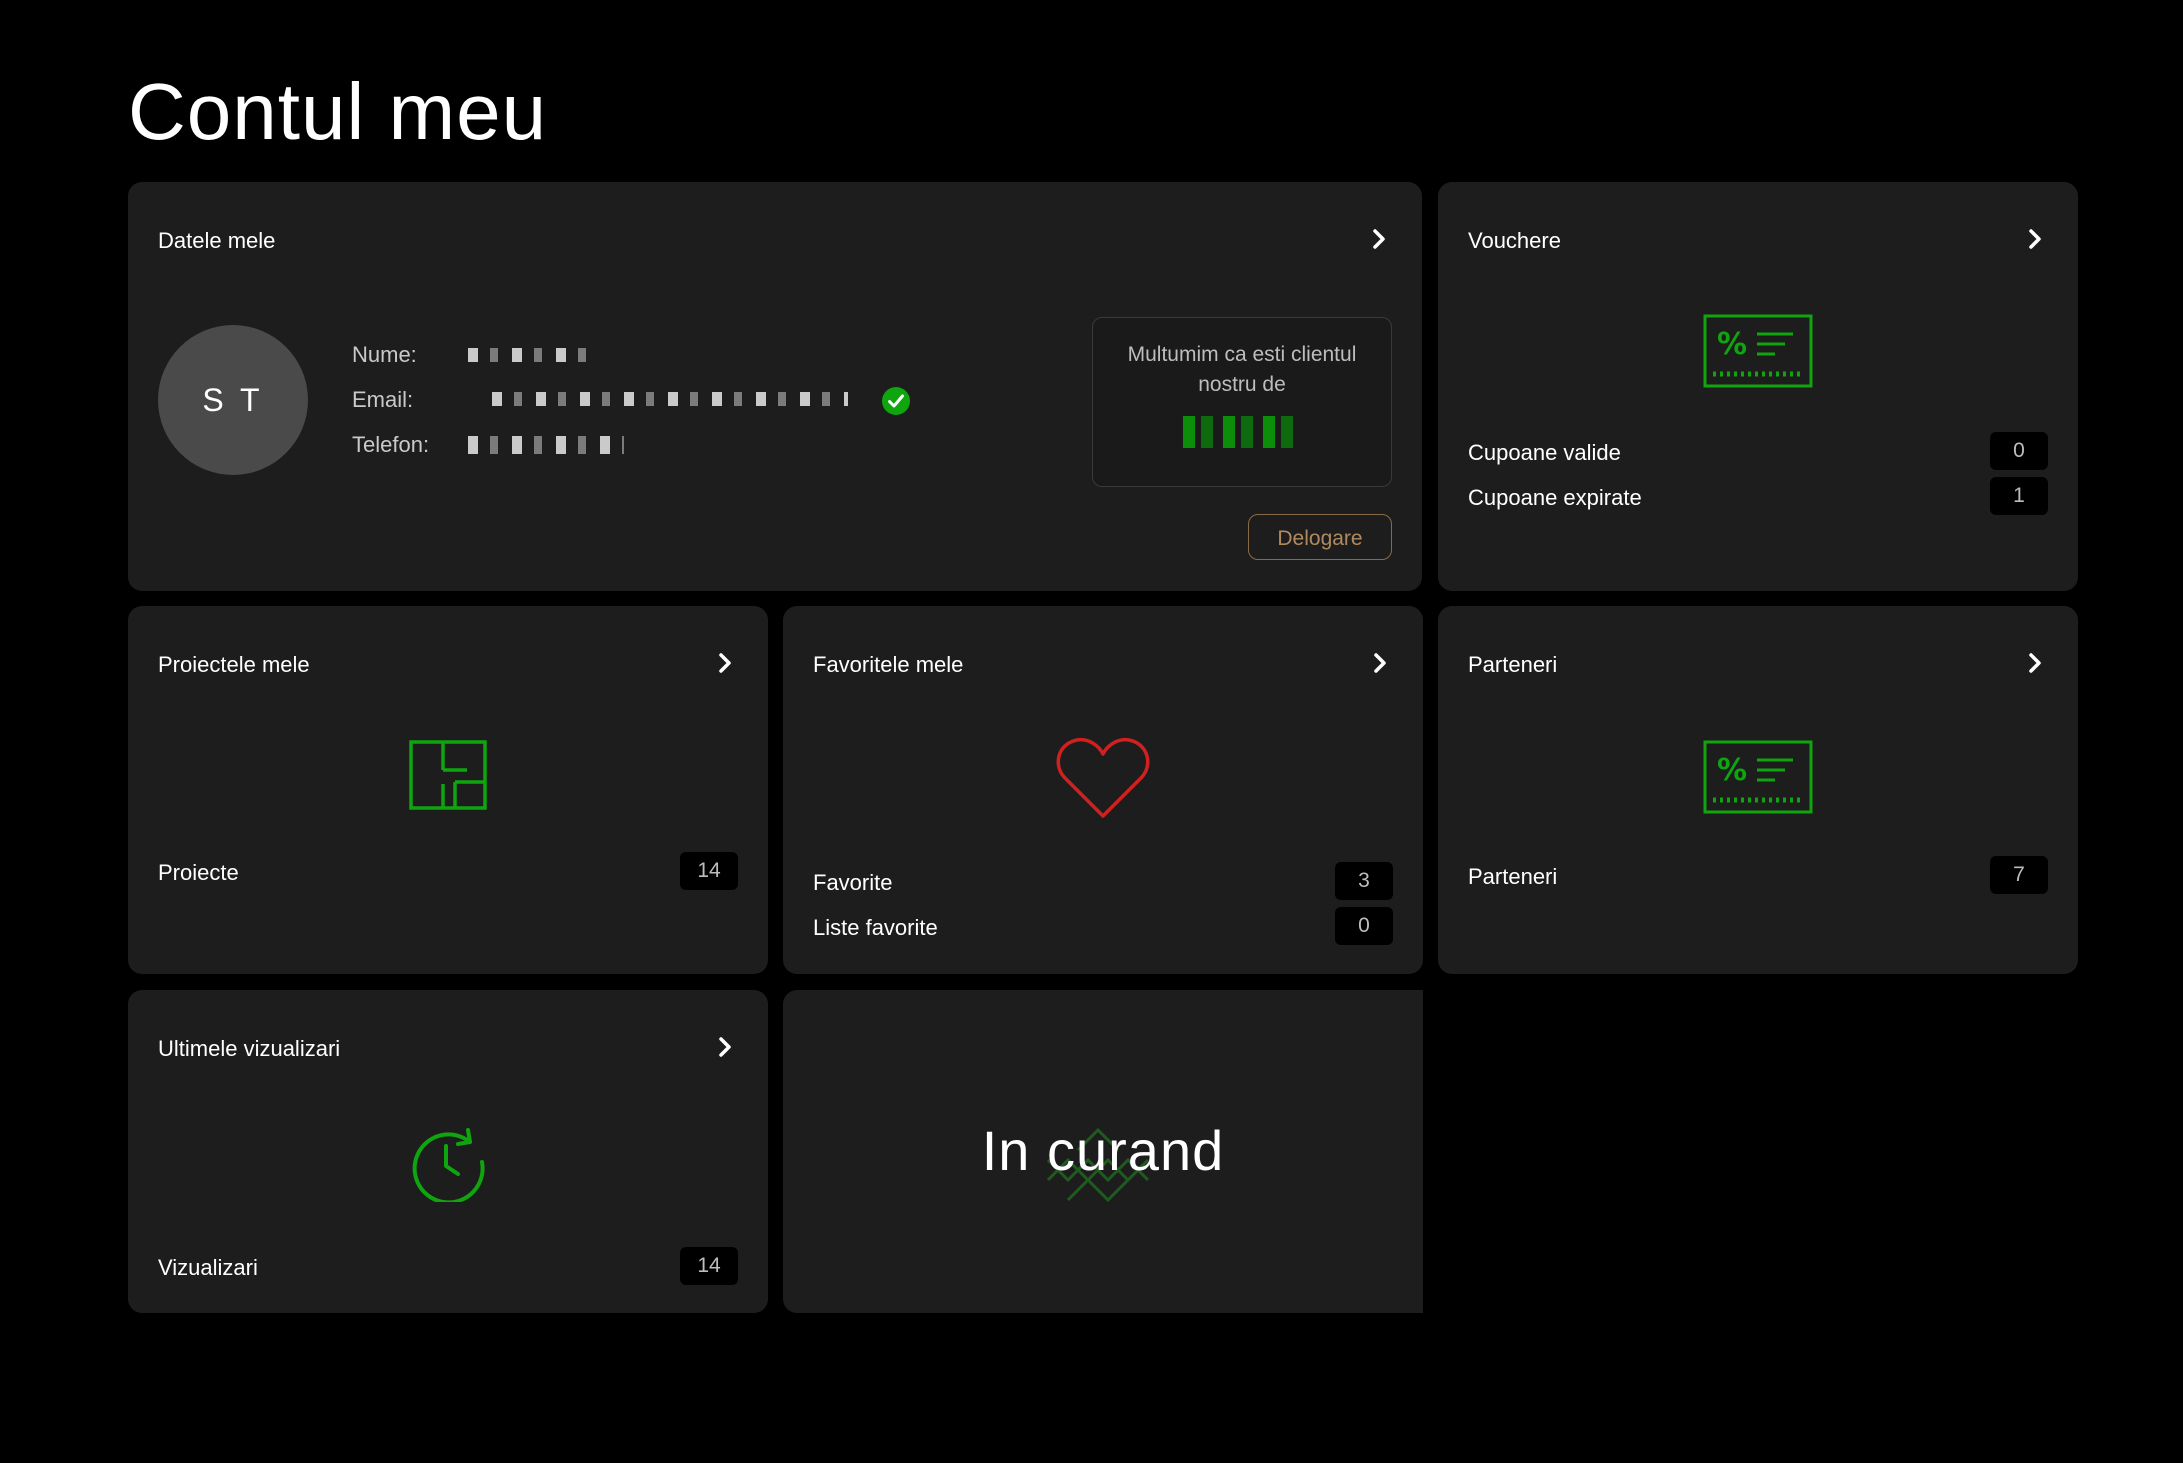  What do you see at coordinates (1513, 664) in the screenshot?
I see `partners-card-title: Parteneri` at bounding box center [1513, 664].